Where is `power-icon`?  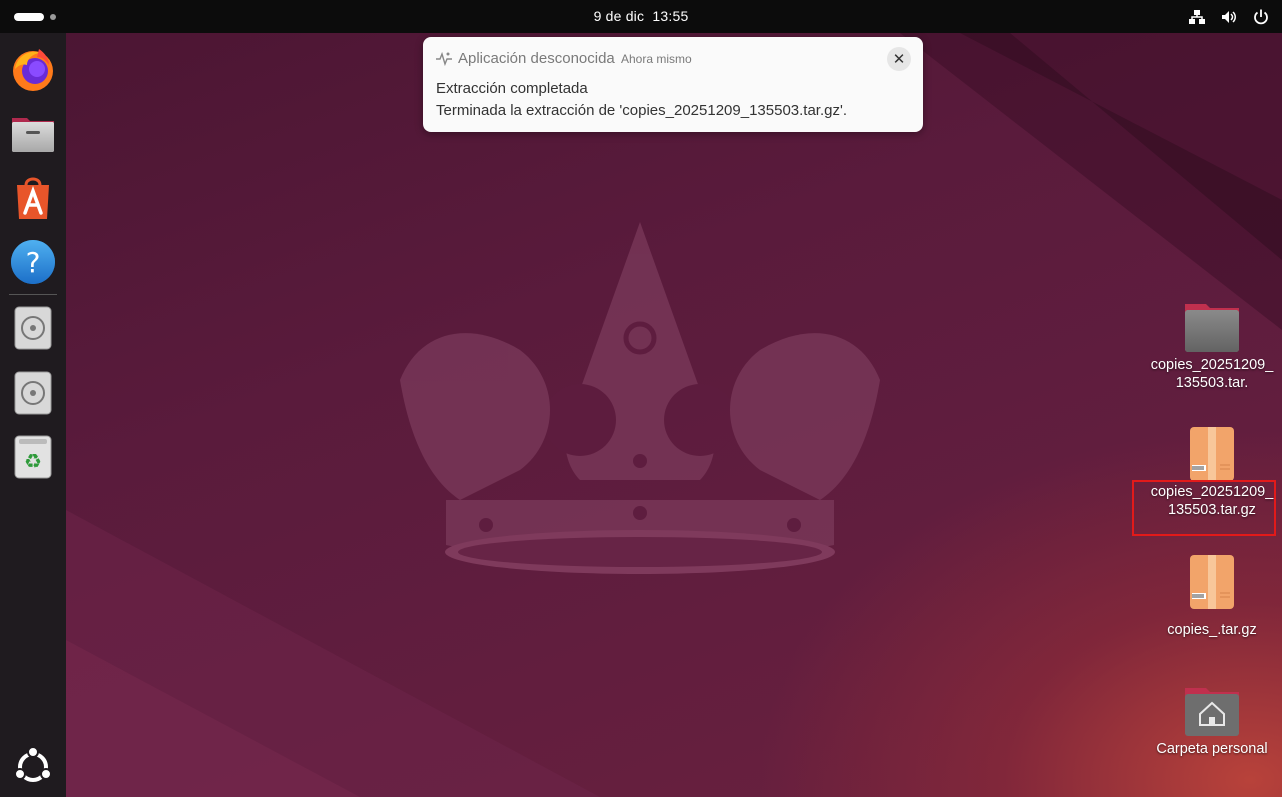
power-icon is located at coordinates (1261, 17).